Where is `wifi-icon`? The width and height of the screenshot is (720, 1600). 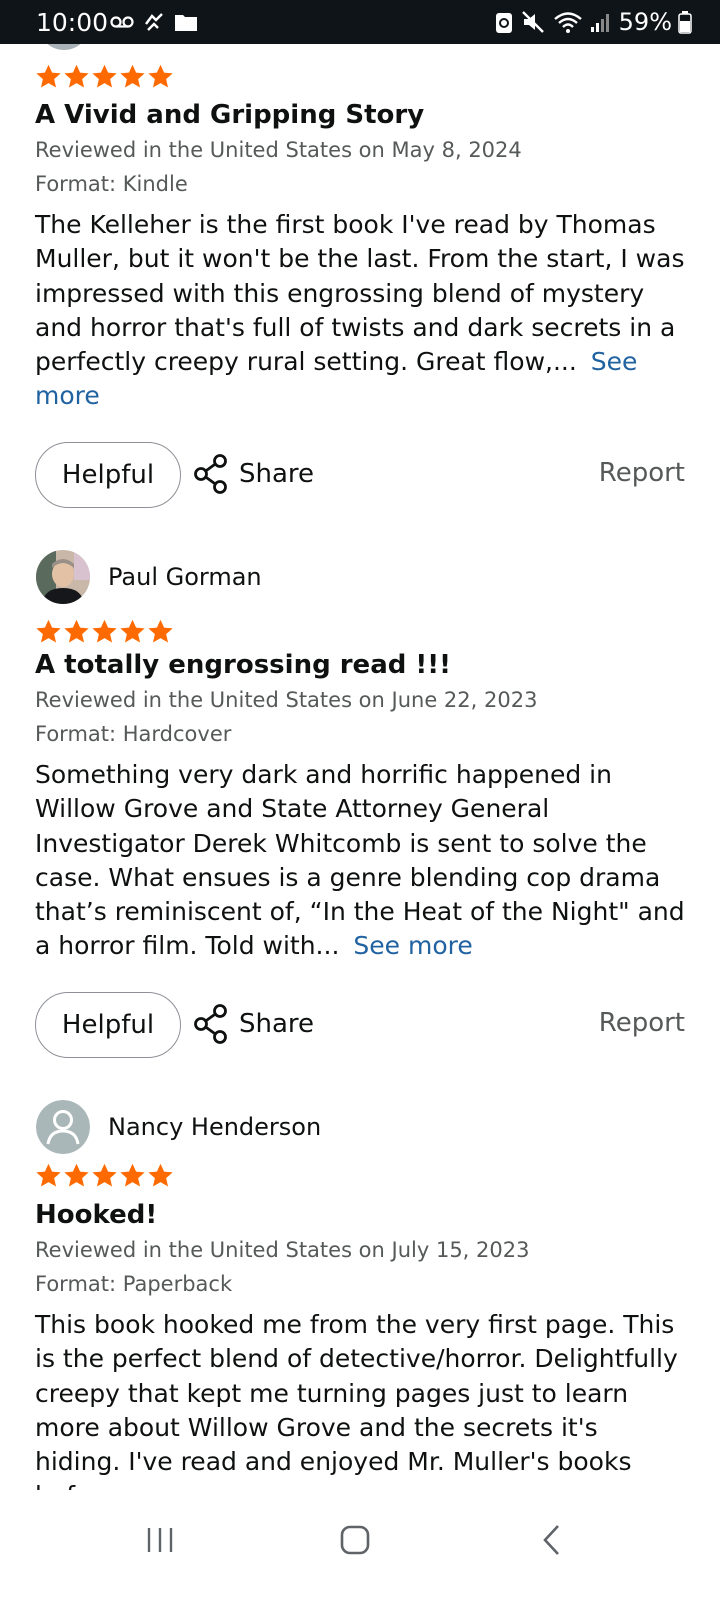 wifi-icon is located at coordinates (567, 22).